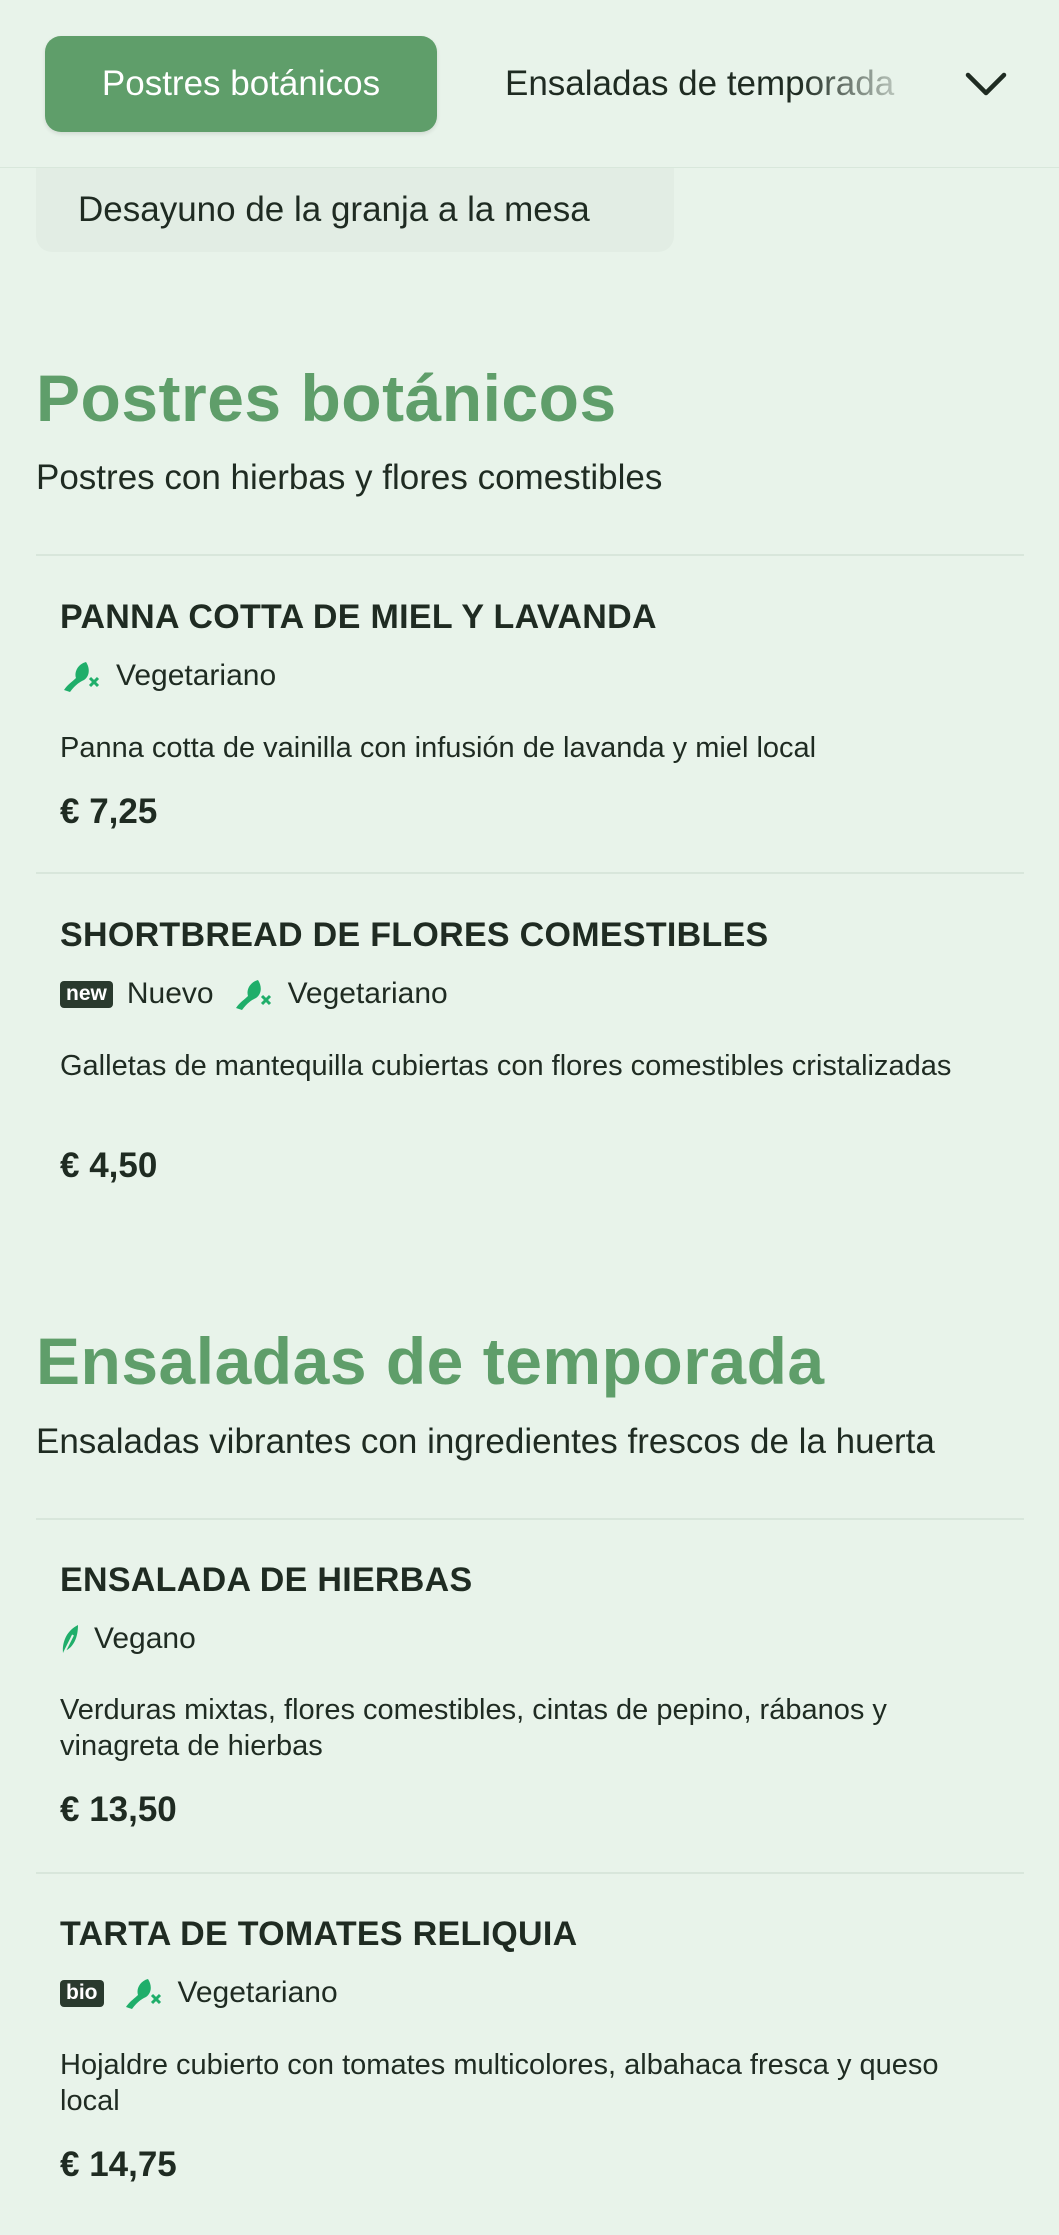 This screenshot has height=2235, width=1059. I want to click on category-tab-label: Postres botánicos, so click(241, 83).